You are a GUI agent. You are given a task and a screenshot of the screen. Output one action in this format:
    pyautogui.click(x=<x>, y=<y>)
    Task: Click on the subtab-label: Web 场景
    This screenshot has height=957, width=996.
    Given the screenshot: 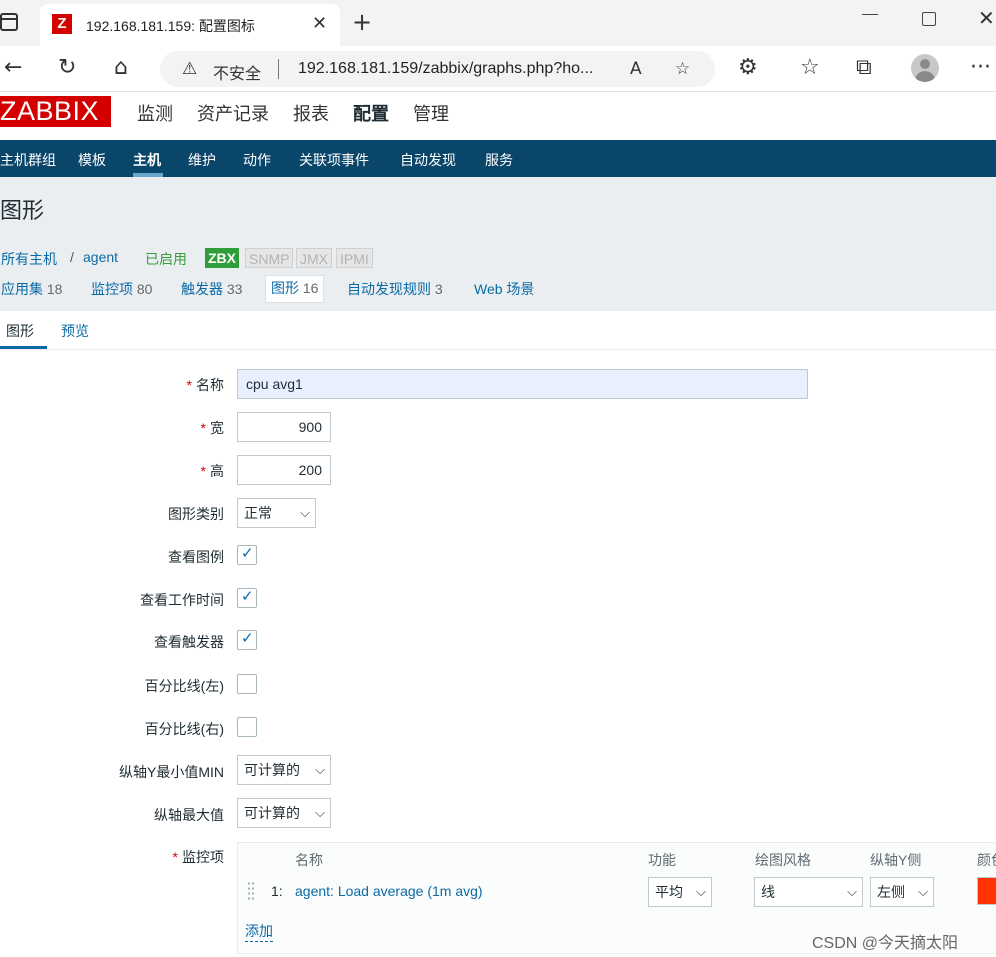 What is the action you would take?
    pyautogui.click(x=504, y=289)
    